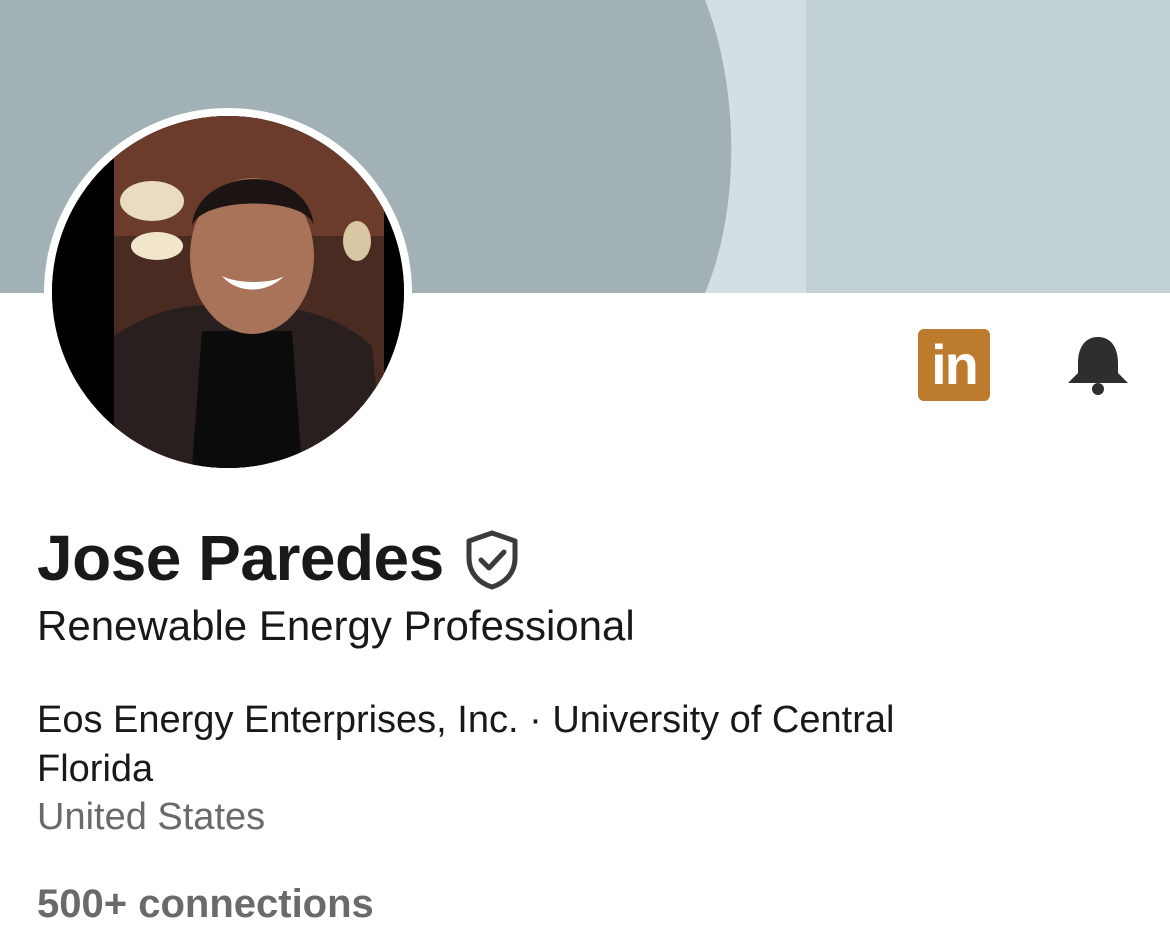 This screenshot has width=1170, height=947. Describe the element at coordinates (240, 558) in the screenshot. I see `profile-name: Jose Paredes` at that location.